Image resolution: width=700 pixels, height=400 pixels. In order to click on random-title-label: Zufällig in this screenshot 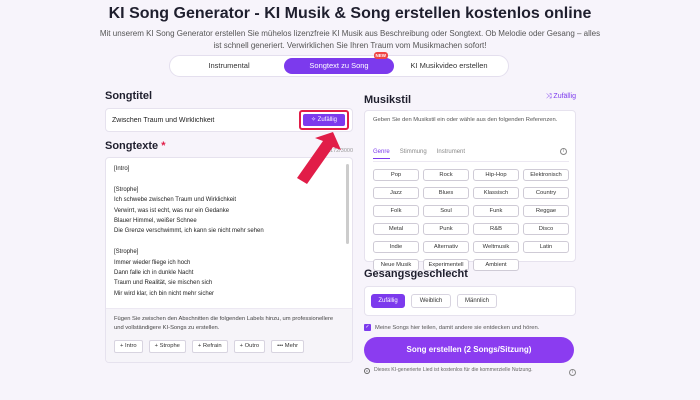, I will do `click(327, 120)`.